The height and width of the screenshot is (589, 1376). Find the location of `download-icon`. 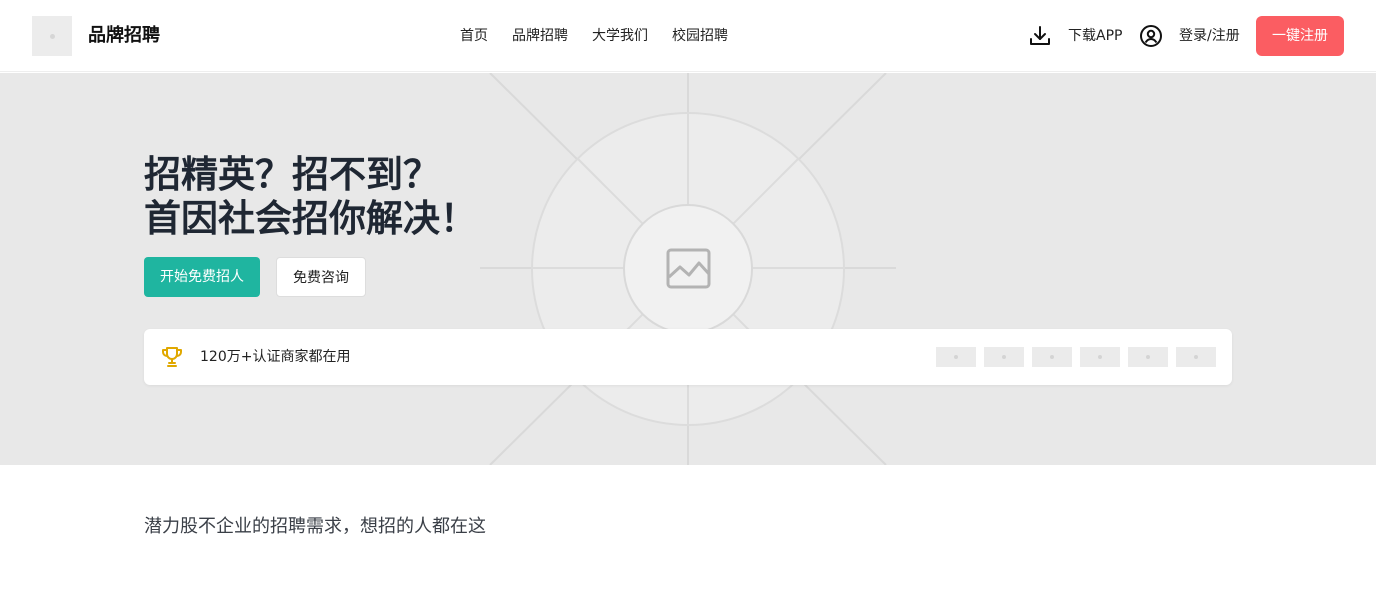

download-icon is located at coordinates (1040, 36).